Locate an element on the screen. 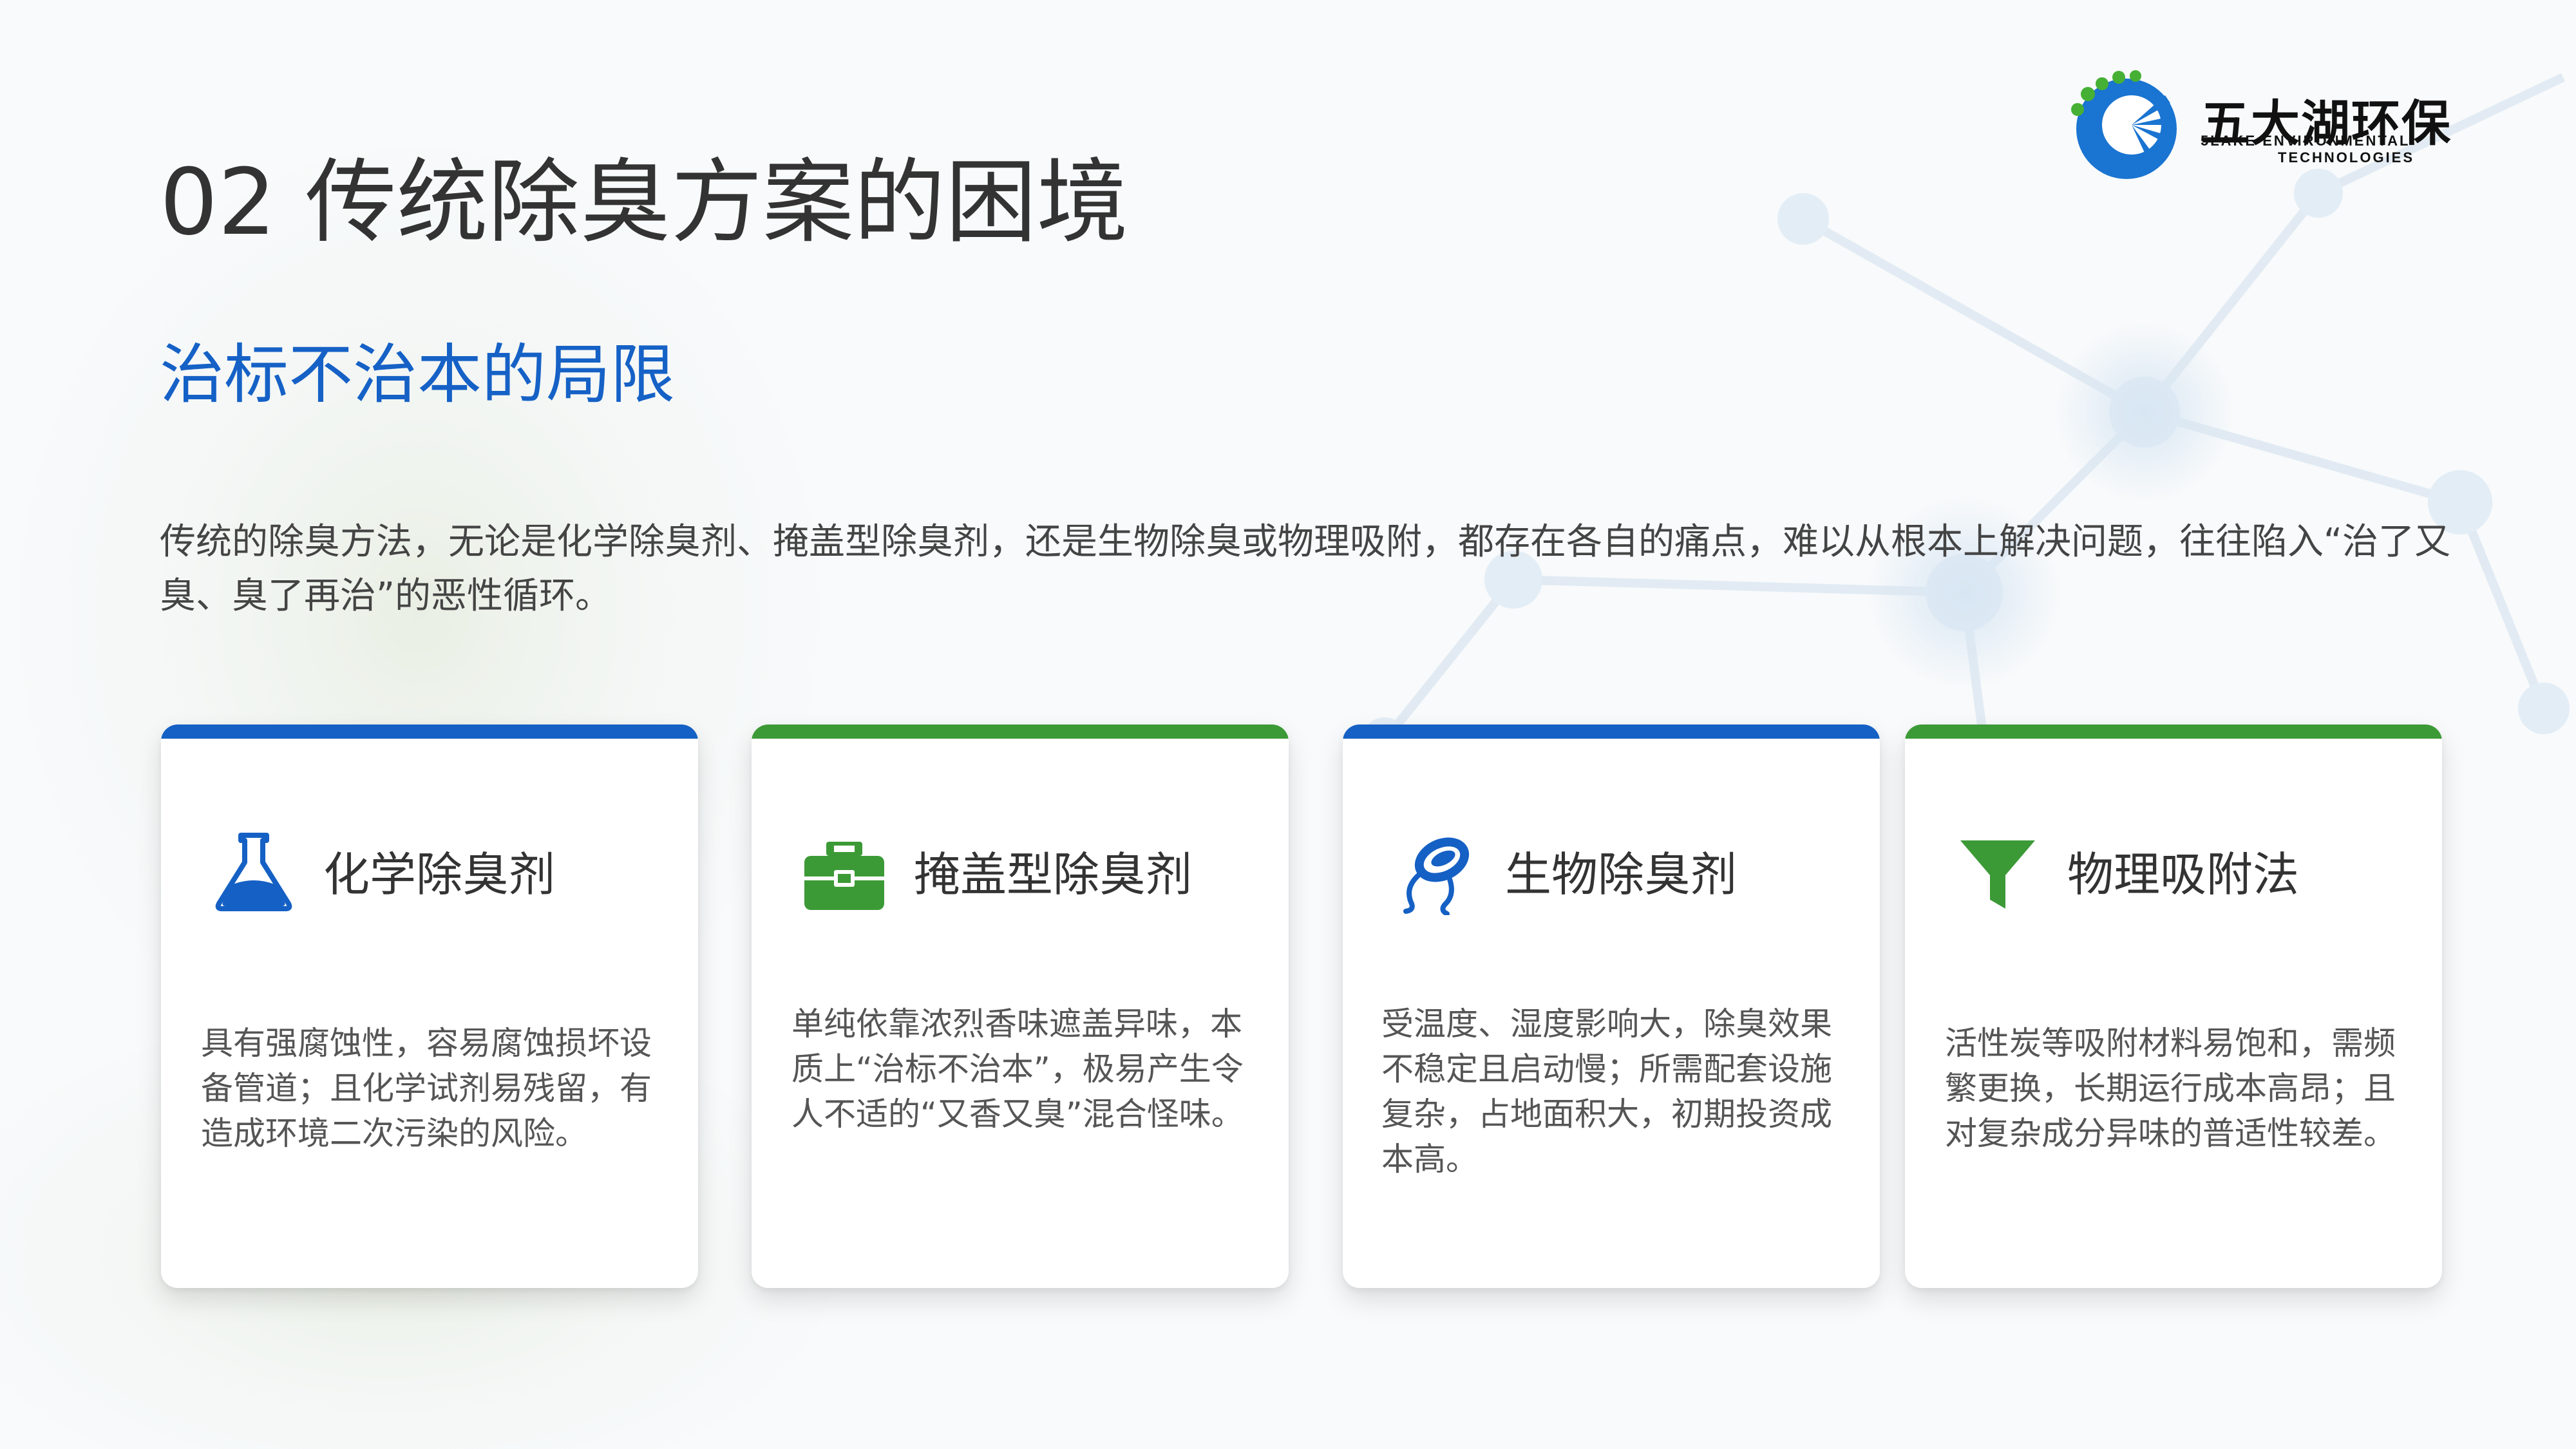 The image size is (2576, 1449). funnel-icon is located at coordinates (1997, 872).